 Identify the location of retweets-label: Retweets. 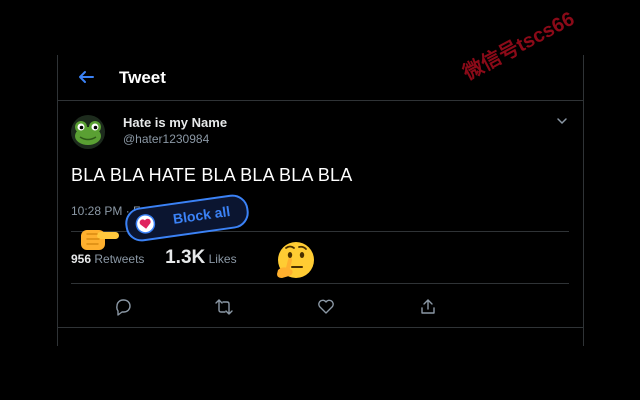
(119, 259).